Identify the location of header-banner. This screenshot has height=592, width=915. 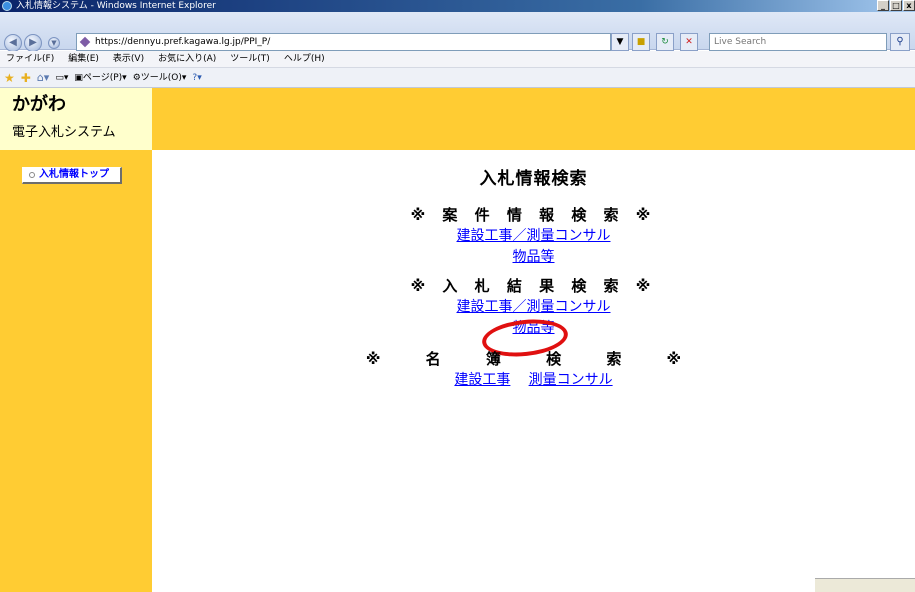
(533, 119).